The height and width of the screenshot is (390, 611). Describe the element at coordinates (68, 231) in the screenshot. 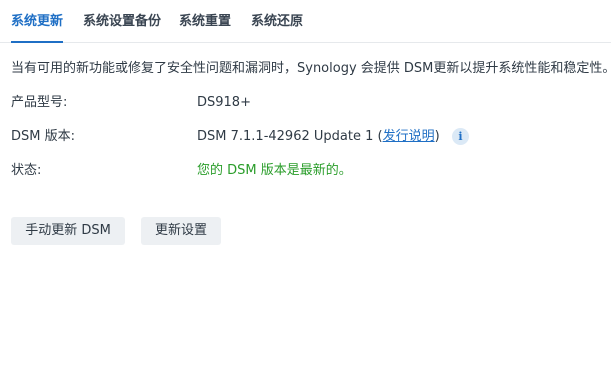

I see `manual-update-dsm-button: 手动更新 DSM` at that location.